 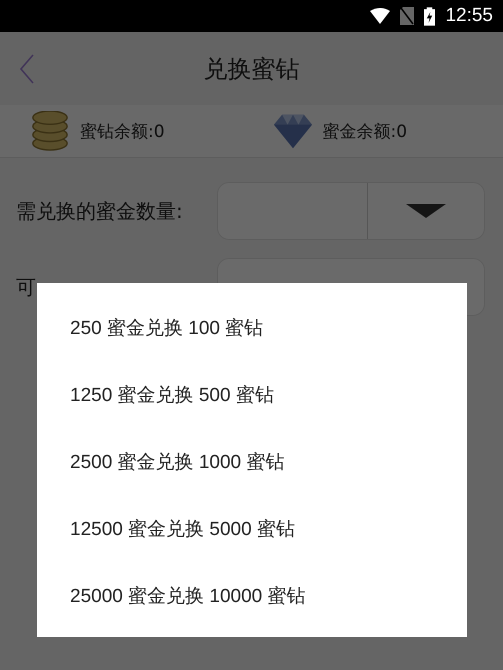 I want to click on exchange-option: 12500 蜜金兑换 5000 蜜钻, so click(x=252, y=528).